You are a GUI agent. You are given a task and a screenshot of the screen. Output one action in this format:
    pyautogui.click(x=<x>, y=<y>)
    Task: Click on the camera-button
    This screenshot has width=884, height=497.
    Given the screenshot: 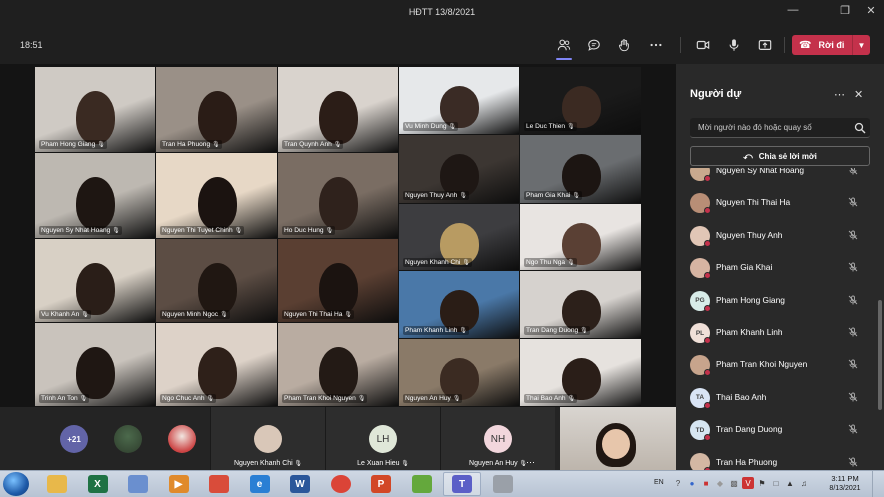 What is the action you would take?
    pyautogui.click(x=703, y=45)
    